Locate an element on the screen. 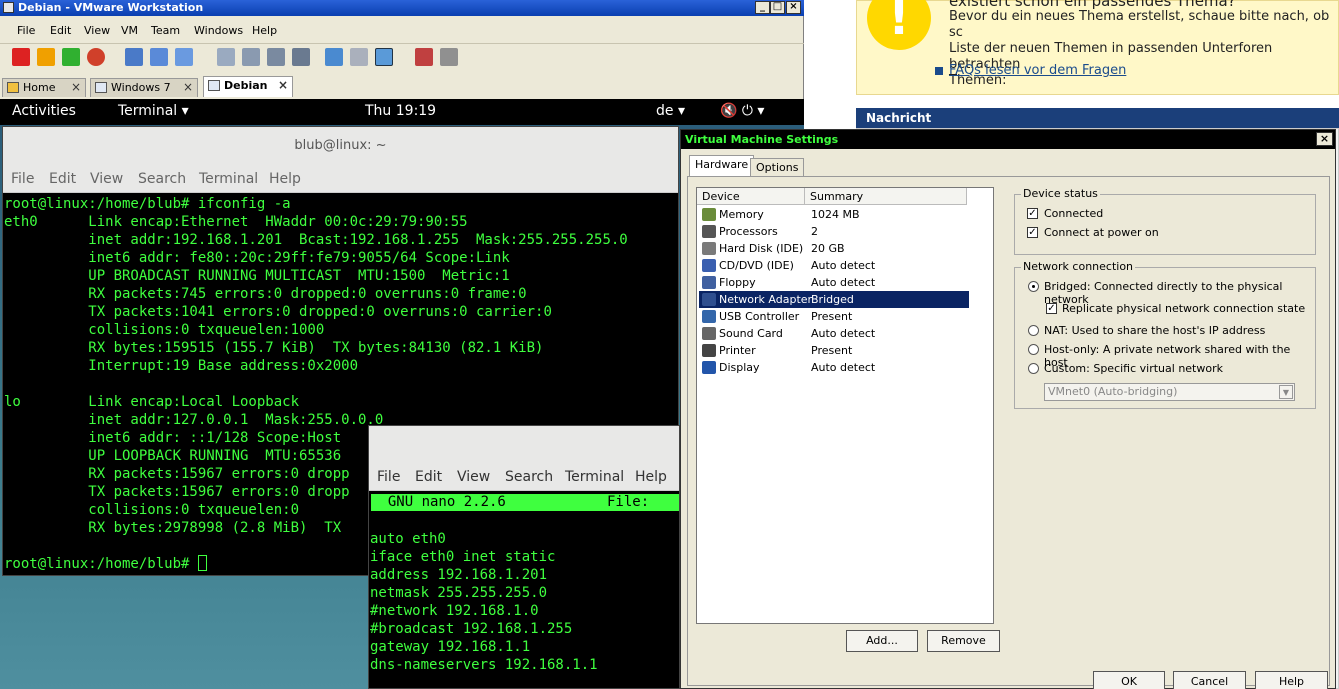 The height and width of the screenshot is (689, 1339). message-section-header: Nachricht is located at coordinates (1097, 118).